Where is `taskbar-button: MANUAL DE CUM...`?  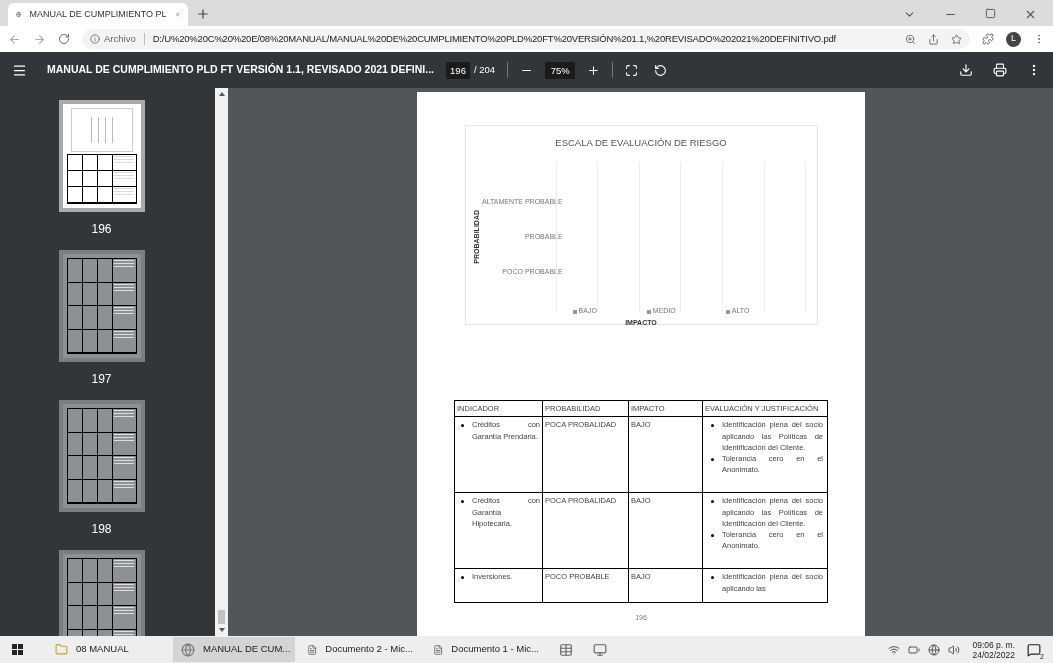 taskbar-button: MANUAL DE CUM... is located at coordinates (234, 649).